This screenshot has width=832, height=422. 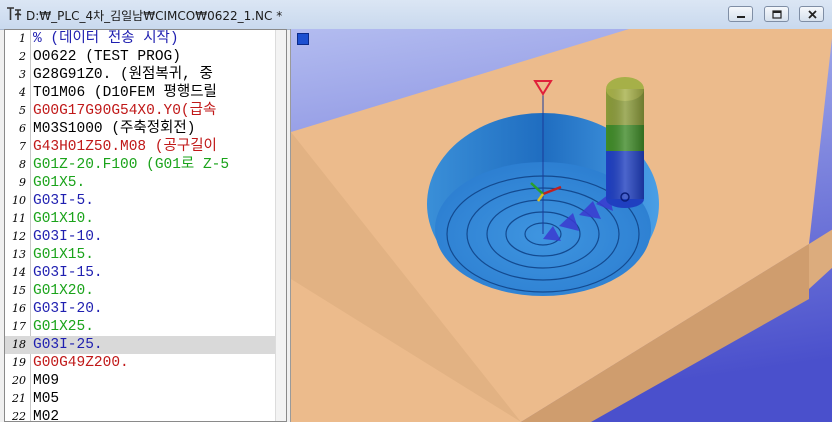 I want to click on line-number: 22, so click(x=19, y=416).